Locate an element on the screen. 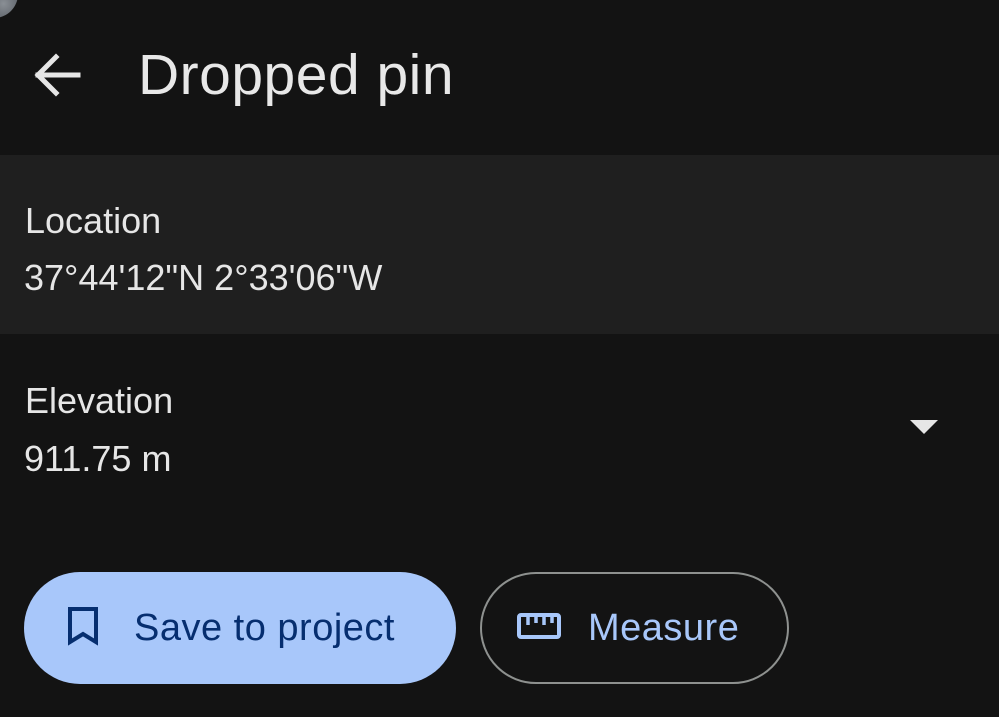 The image size is (999, 717). arrow-drop-down-icon is located at coordinates (924, 427).